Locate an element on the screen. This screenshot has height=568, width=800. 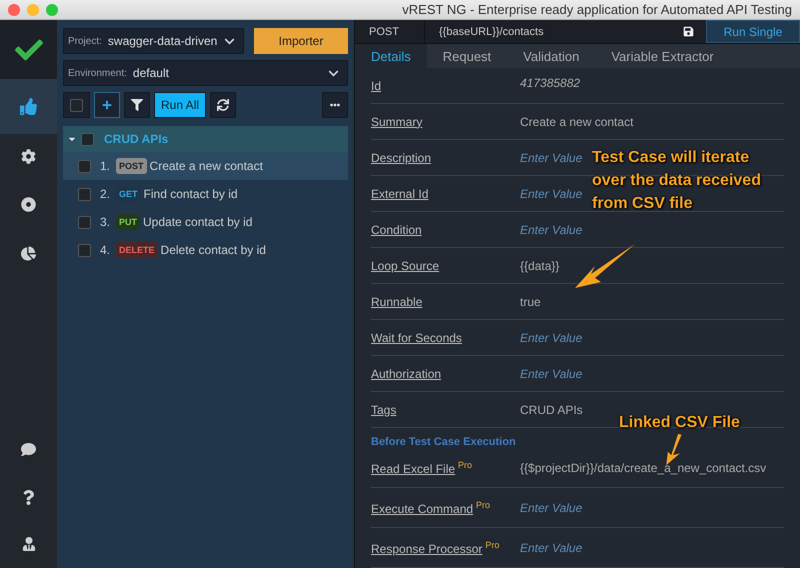
method-tag: GET is located at coordinates (128, 194).